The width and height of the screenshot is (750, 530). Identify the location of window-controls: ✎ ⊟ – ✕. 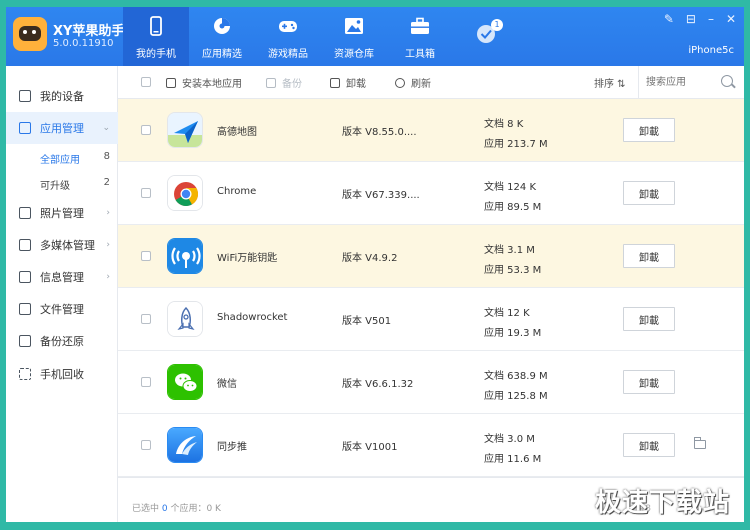
(700, 19).